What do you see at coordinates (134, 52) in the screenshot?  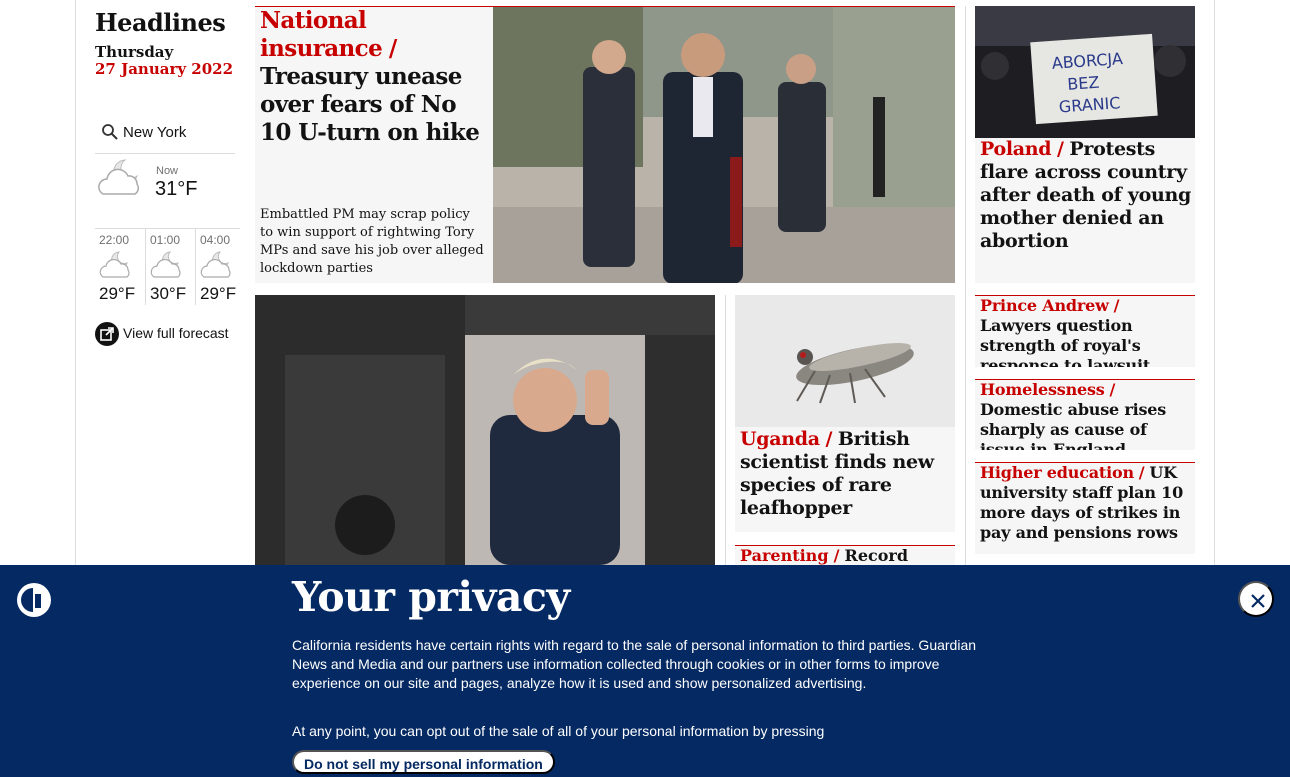 I see `day-label: Thursday` at bounding box center [134, 52].